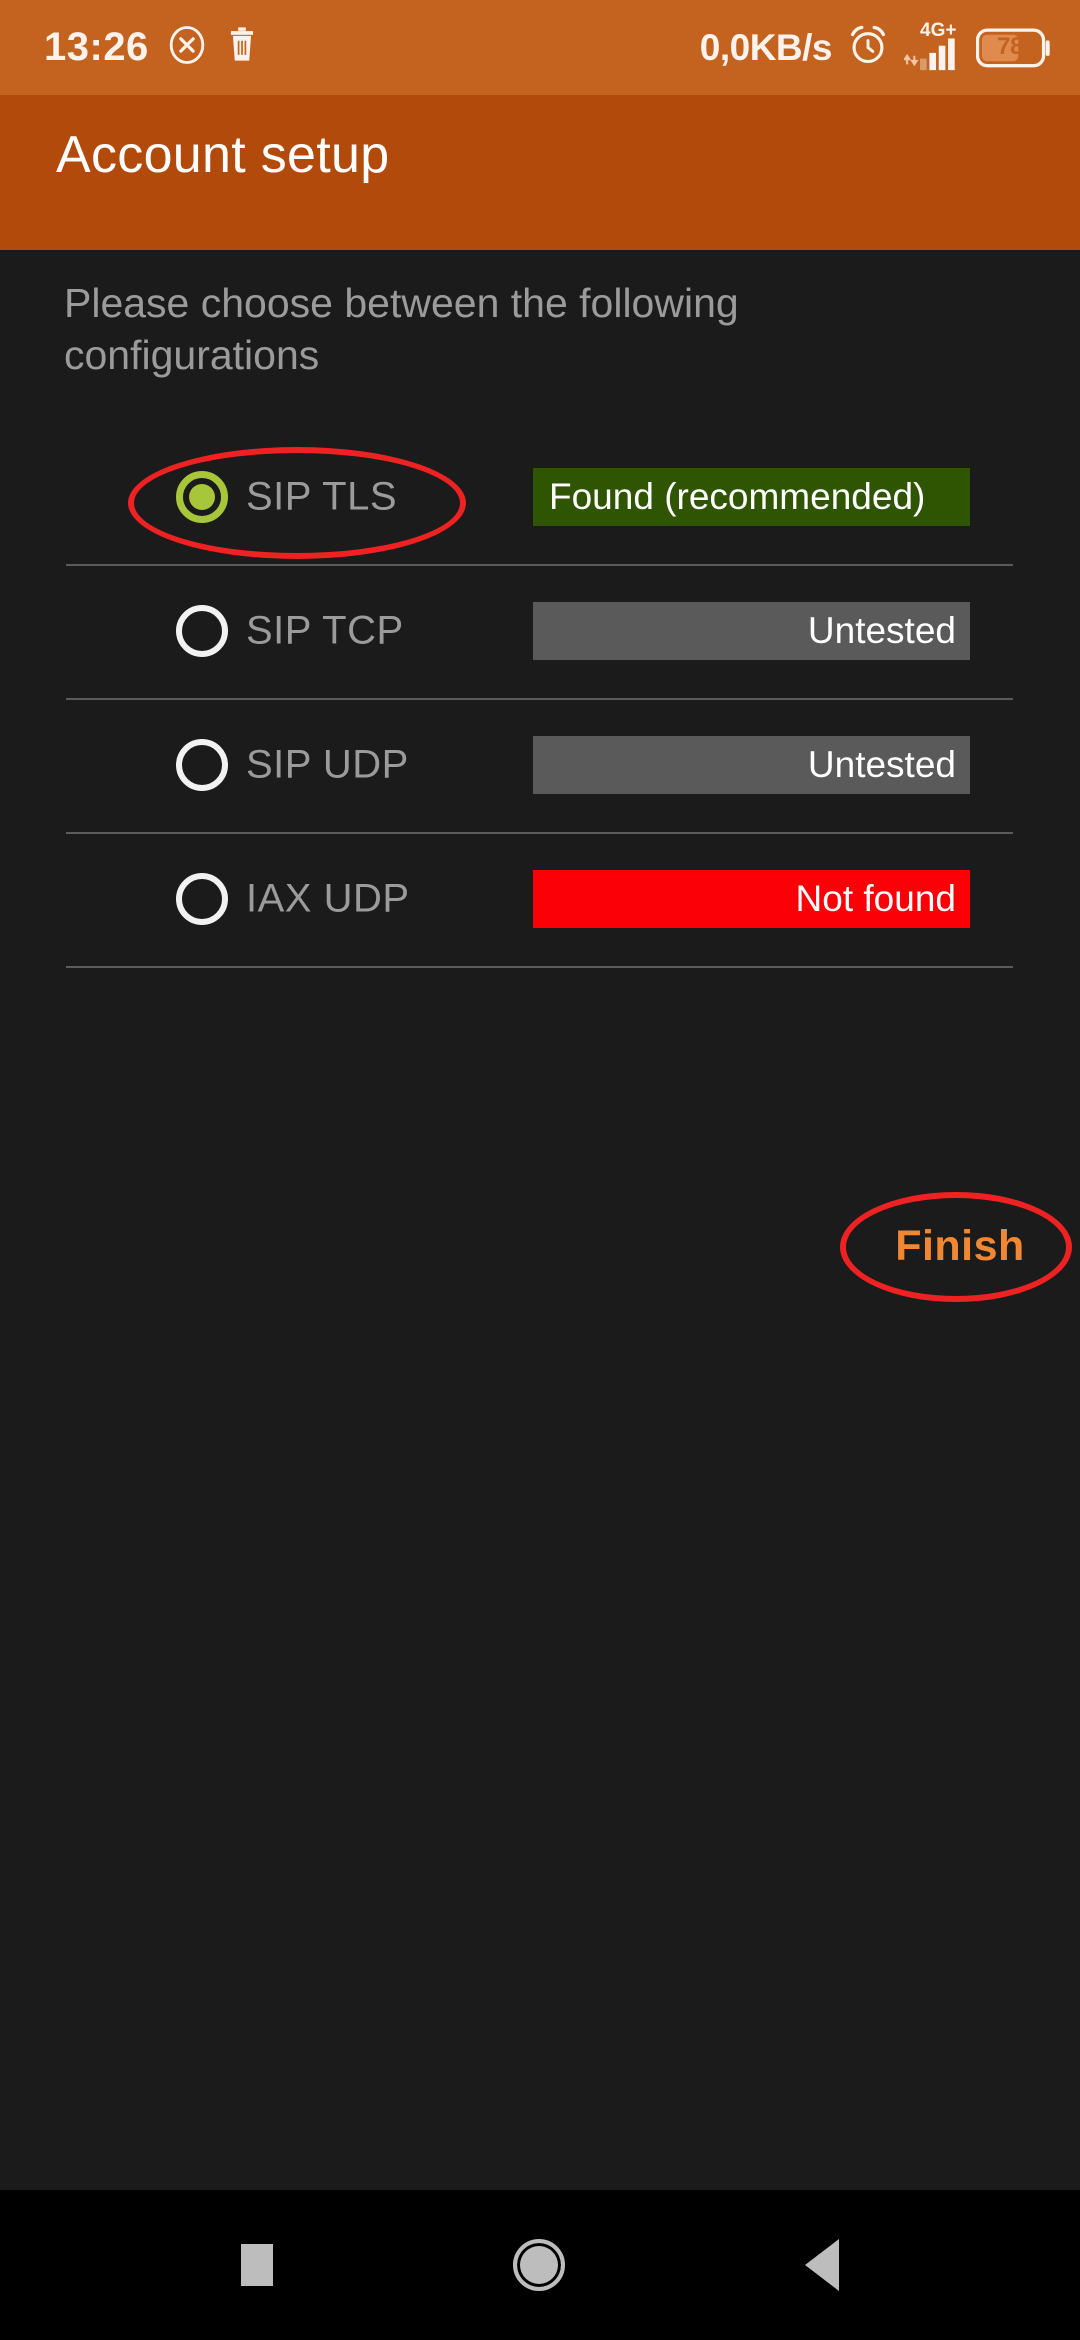 This screenshot has height=2340, width=1080. I want to click on circle-x-icon, so click(187, 47).